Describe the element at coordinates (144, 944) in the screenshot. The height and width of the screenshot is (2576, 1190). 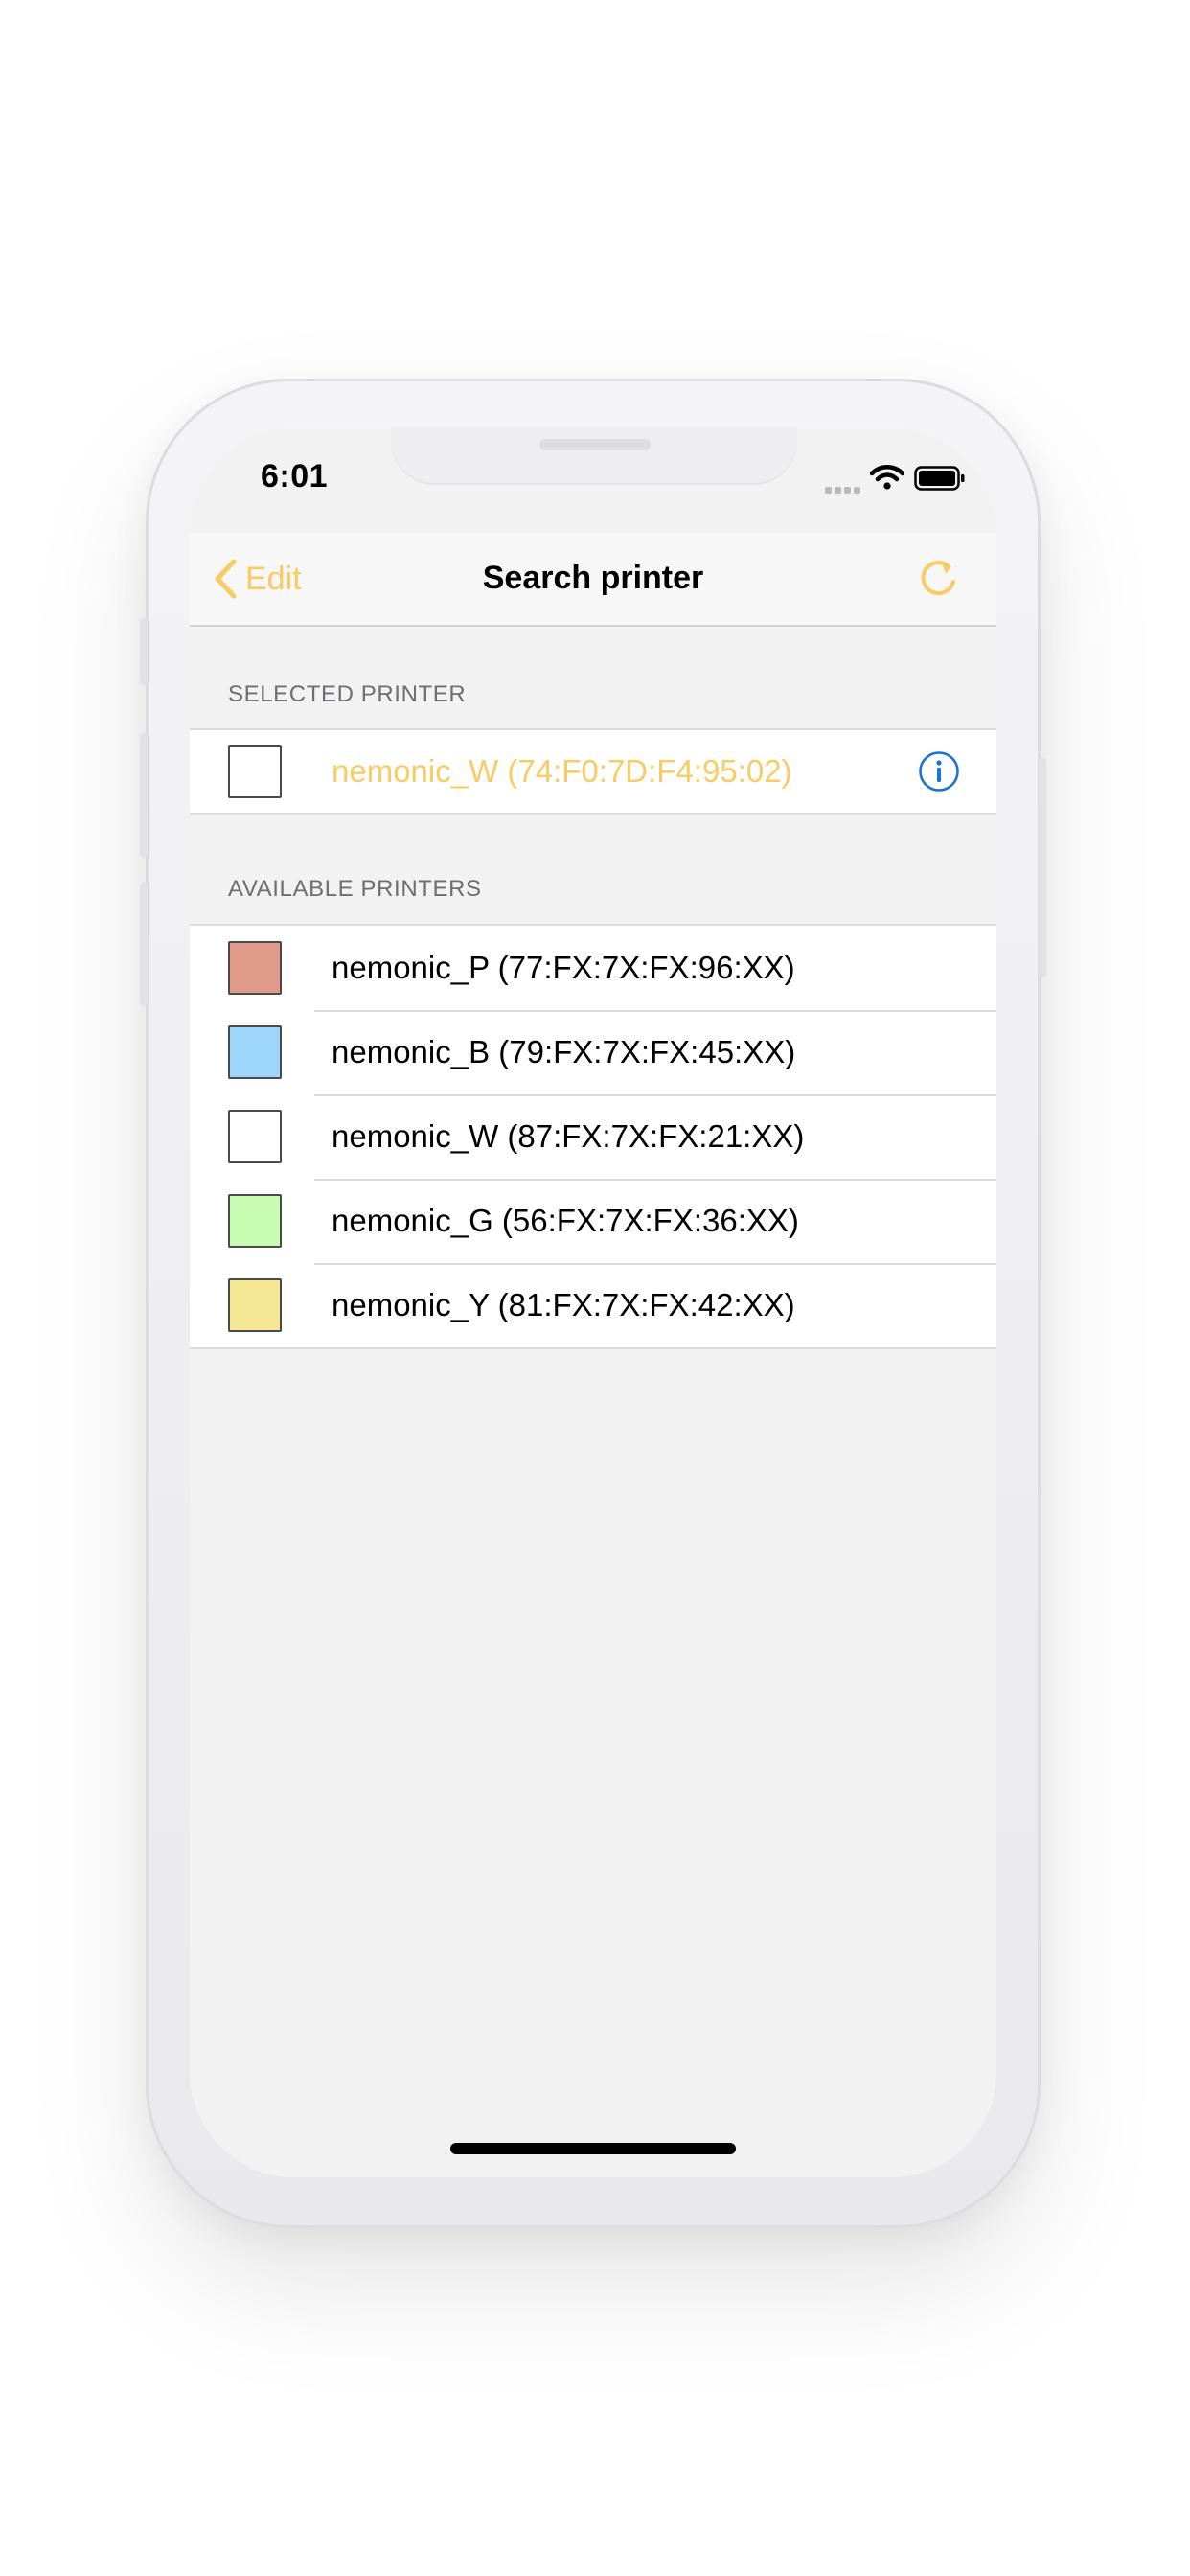
I see `volume-down-button` at that location.